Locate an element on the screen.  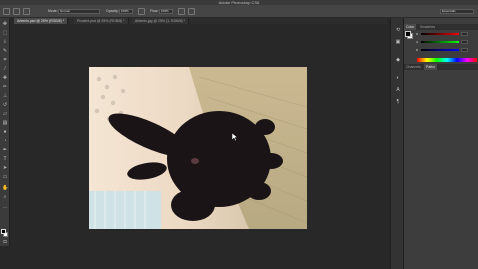
opacity-input: 100% is located at coordinates (126, 11).